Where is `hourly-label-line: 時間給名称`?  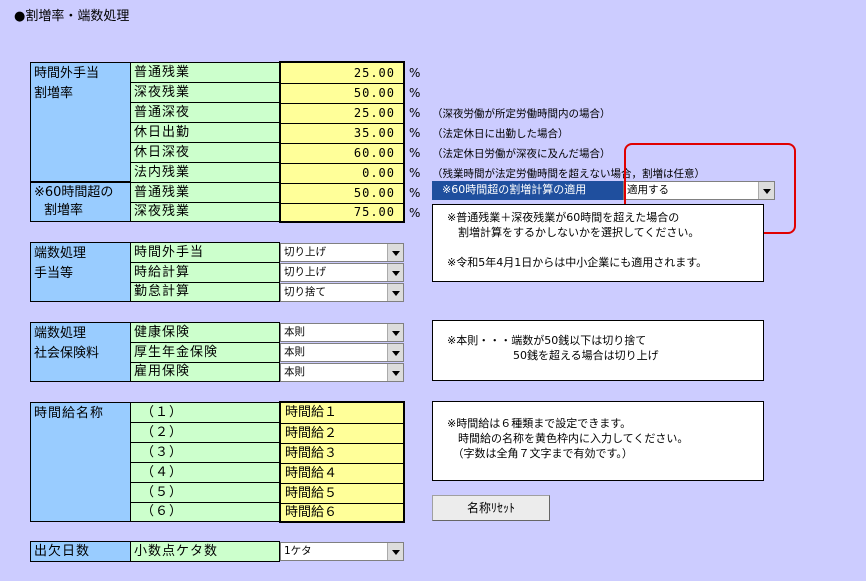
hourly-label-line: 時間給名称 is located at coordinates (69, 413).